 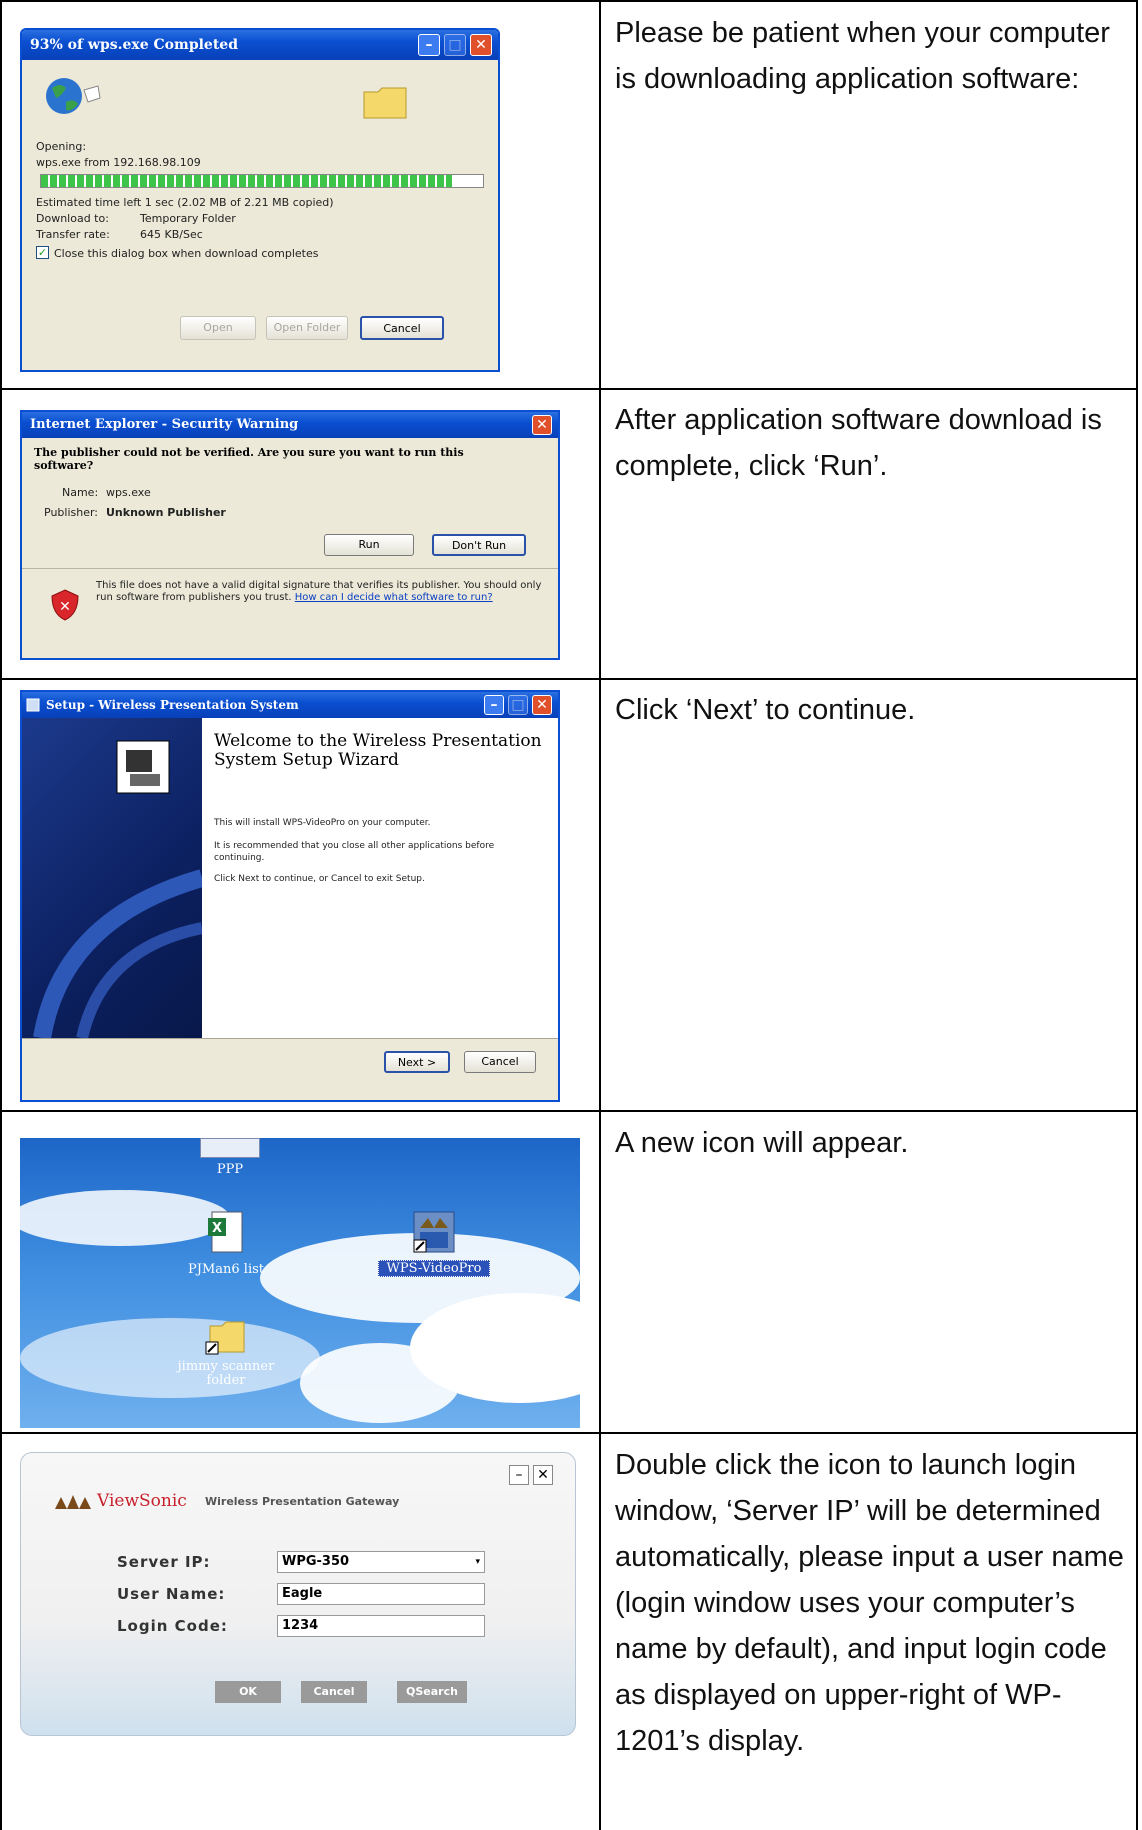 What do you see at coordinates (73, 1502) in the screenshot?
I see `viewsonic-birds-logo` at bounding box center [73, 1502].